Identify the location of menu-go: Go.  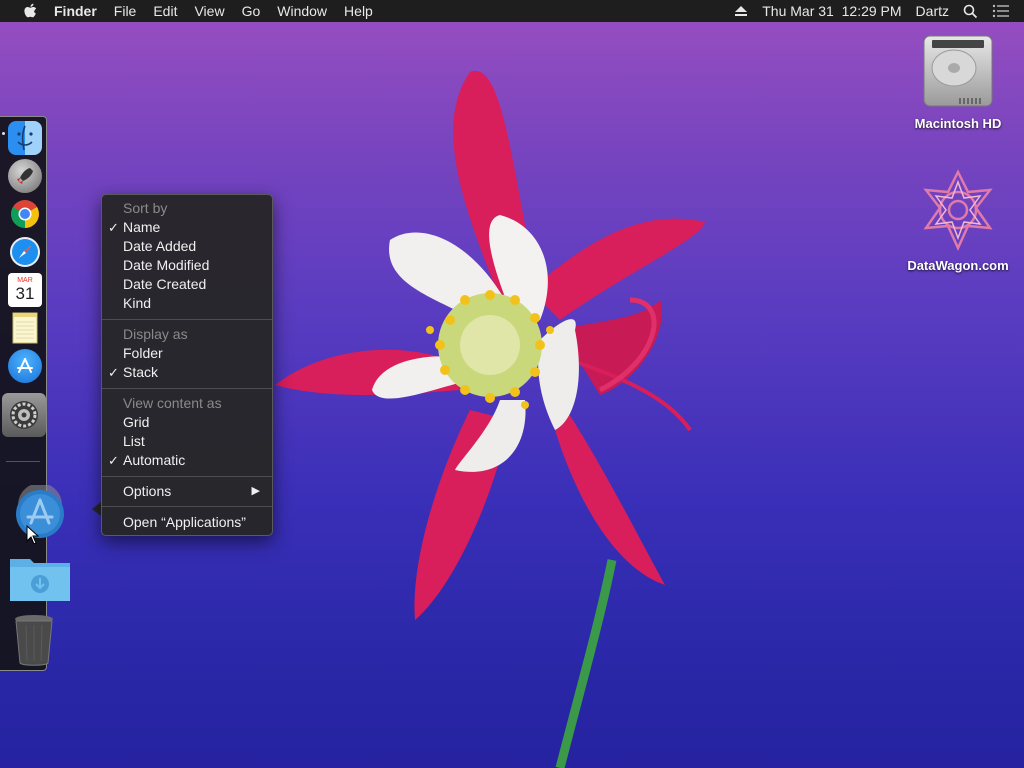
(251, 11).